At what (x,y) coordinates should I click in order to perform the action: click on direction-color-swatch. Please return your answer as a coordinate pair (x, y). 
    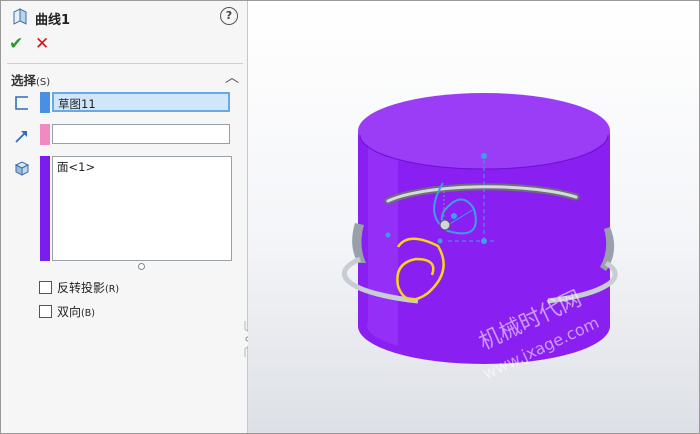
    Looking at the image, I should click on (45, 134).